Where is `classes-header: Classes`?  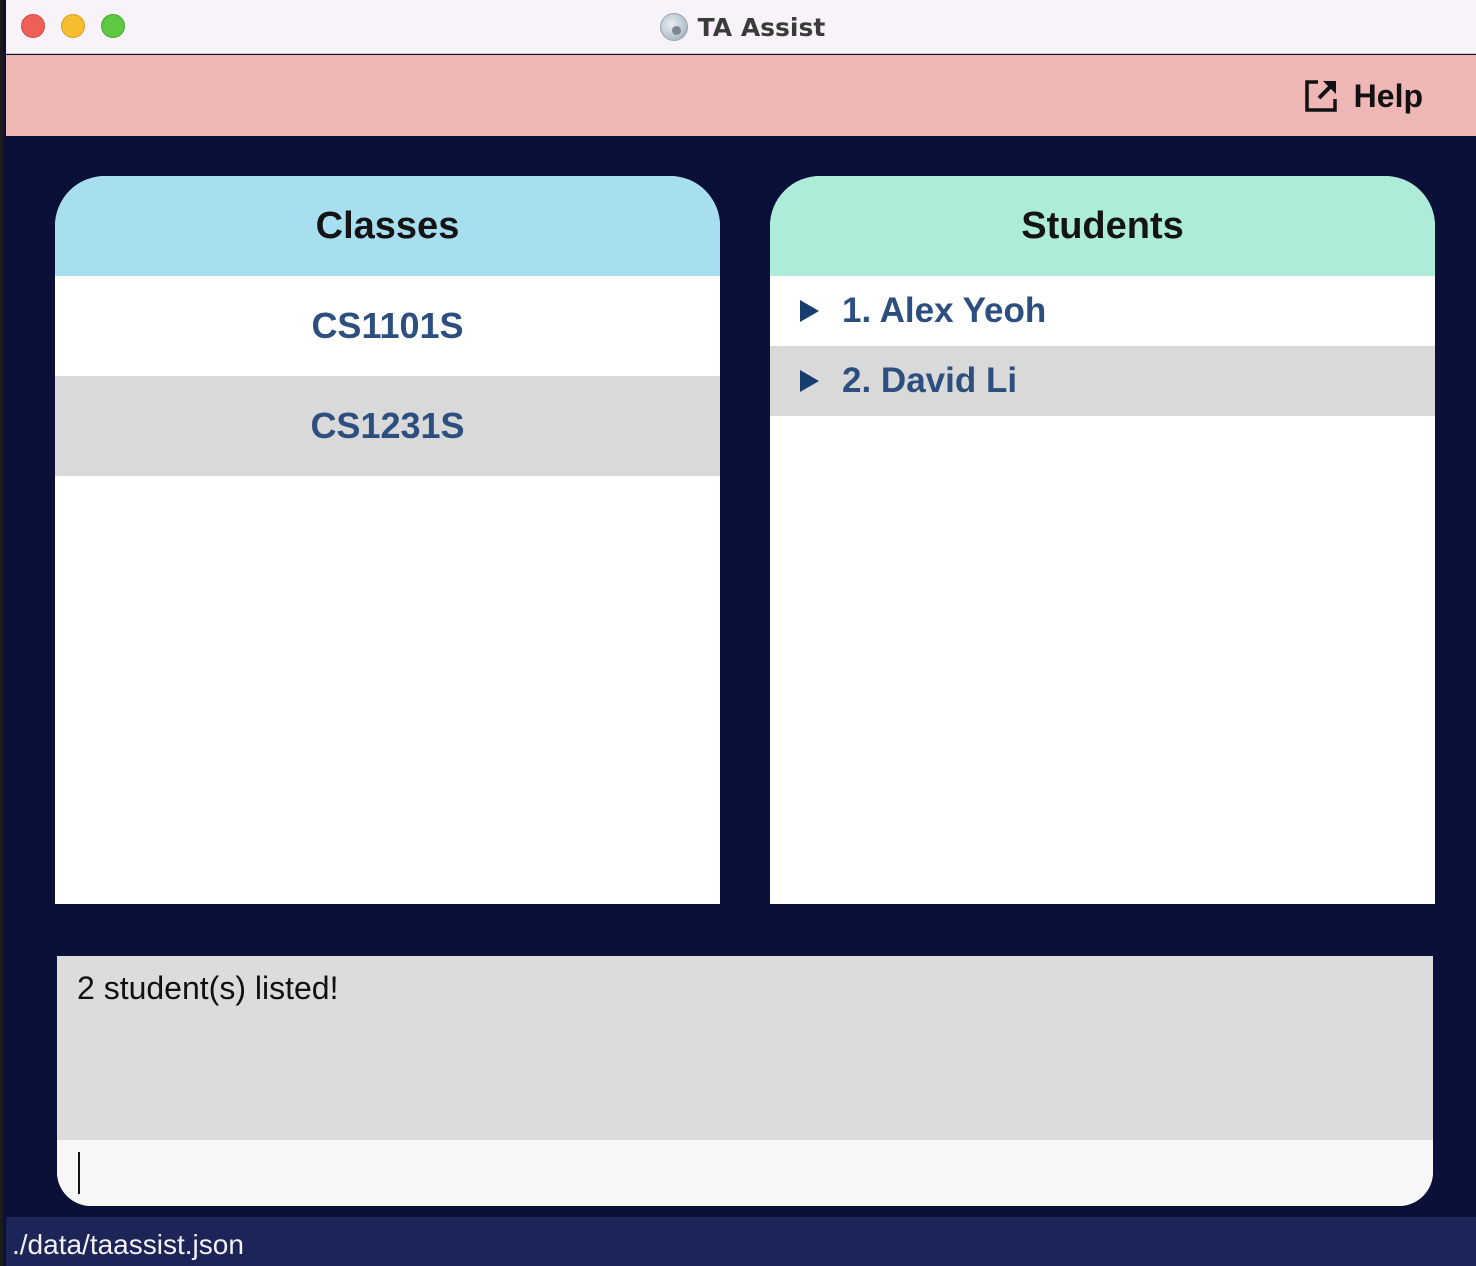
classes-header: Classes is located at coordinates (387, 226).